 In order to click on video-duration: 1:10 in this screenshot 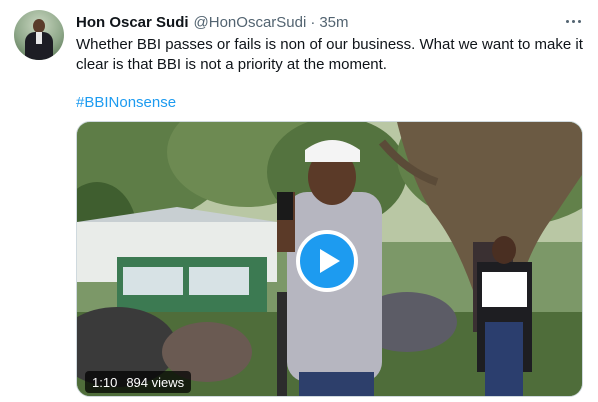, I will do `click(105, 382)`.